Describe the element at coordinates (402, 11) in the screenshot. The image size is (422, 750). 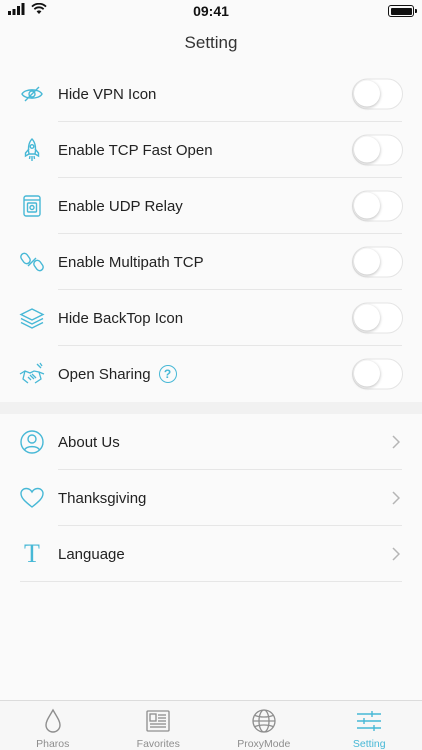
I see `battery-icon` at that location.